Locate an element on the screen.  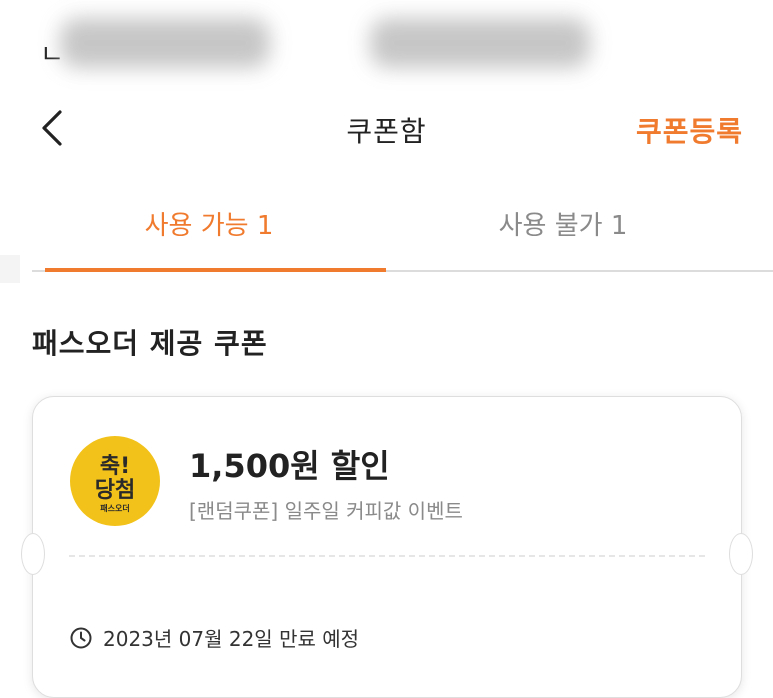
section-title: 패스오더 제공 쿠폰 is located at coordinates (150, 343).